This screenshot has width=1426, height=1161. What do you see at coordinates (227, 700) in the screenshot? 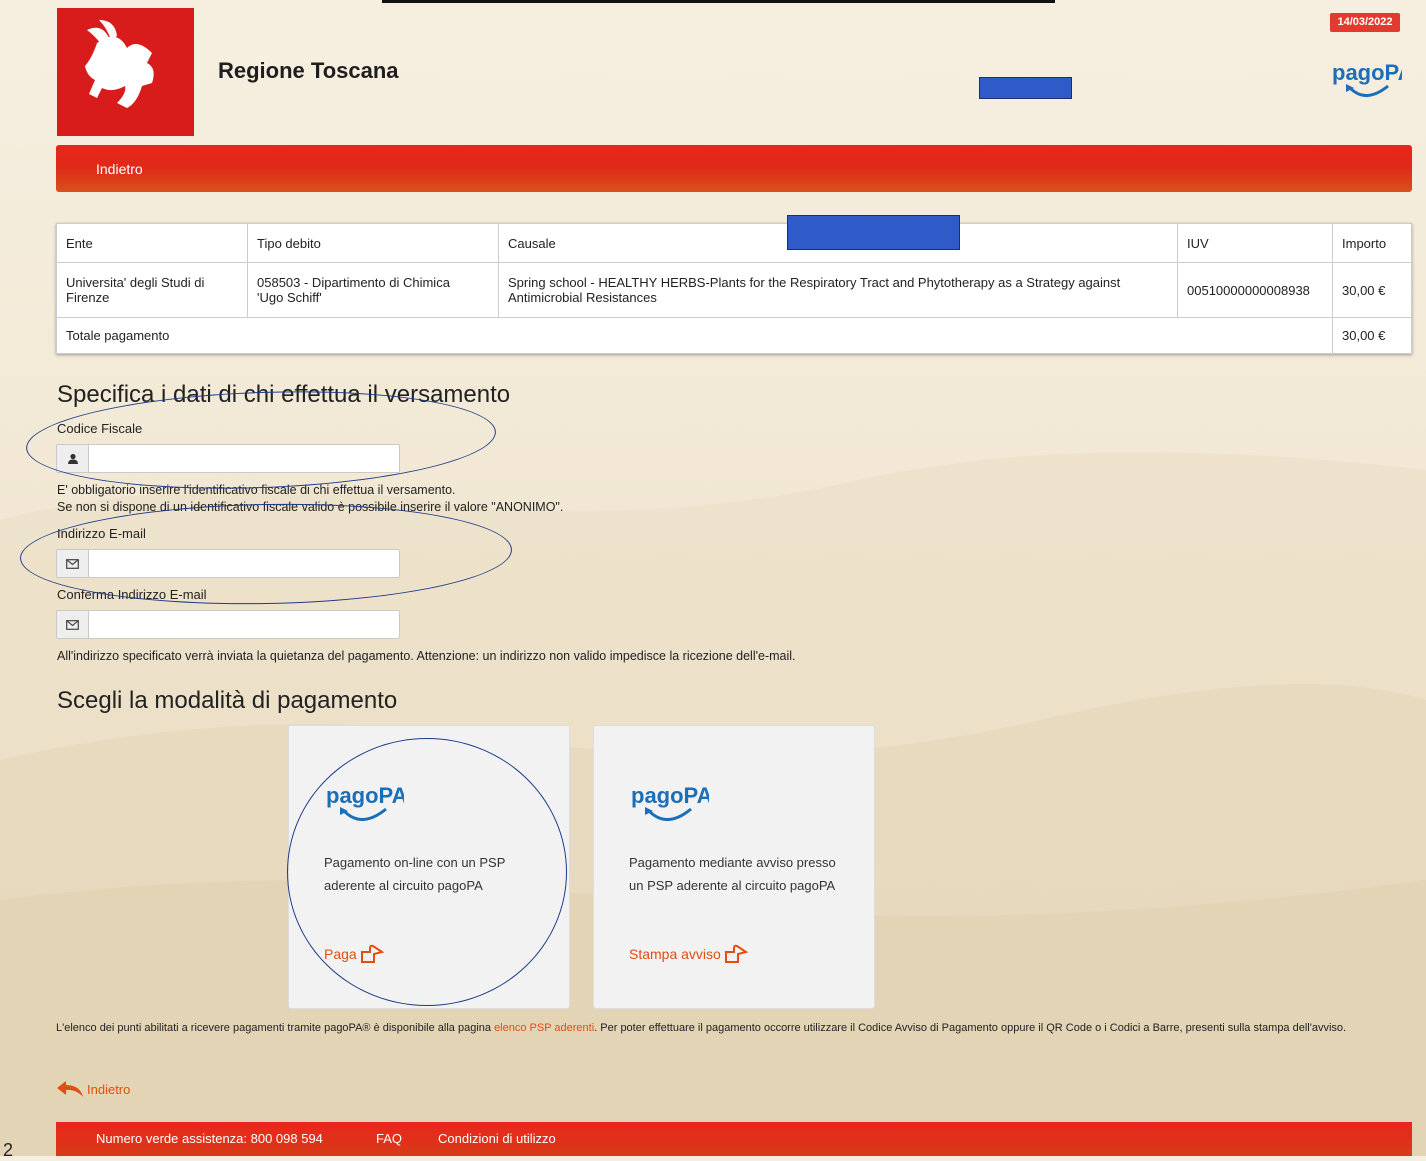
I see `payment-section-title: Scegli la modalità di pagamento` at bounding box center [227, 700].